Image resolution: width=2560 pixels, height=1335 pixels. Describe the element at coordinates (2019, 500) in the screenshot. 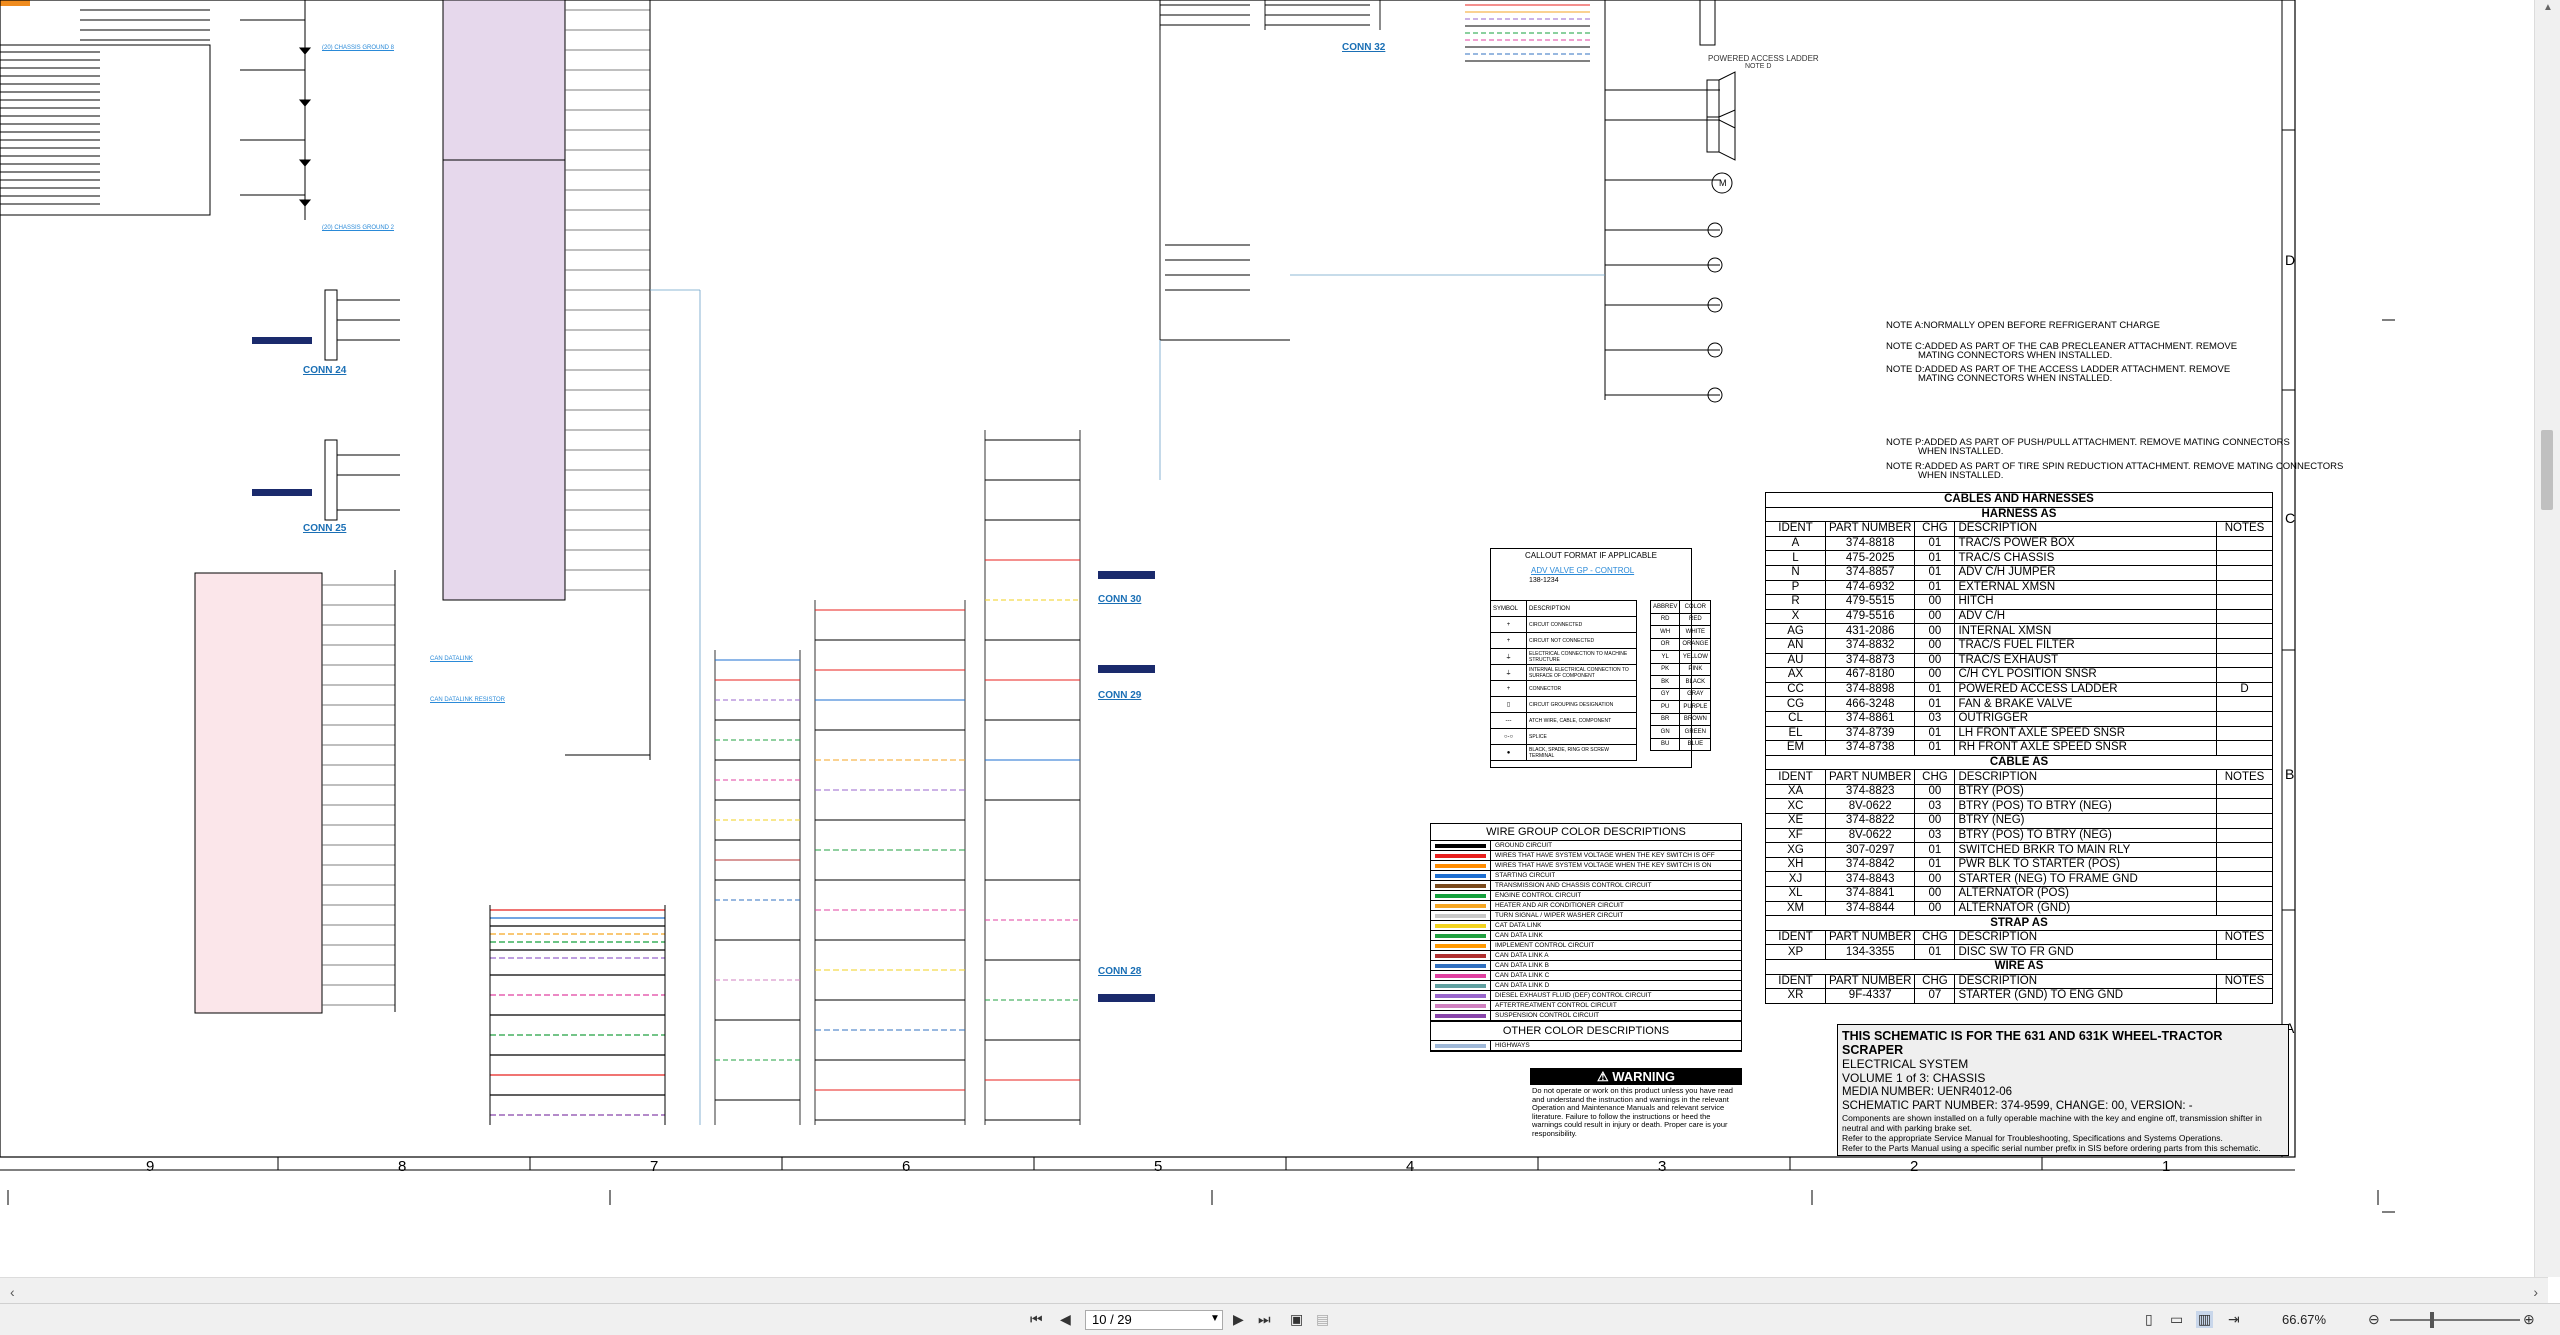

I see `table-section-title: CABLES AND HARNESSES` at that location.